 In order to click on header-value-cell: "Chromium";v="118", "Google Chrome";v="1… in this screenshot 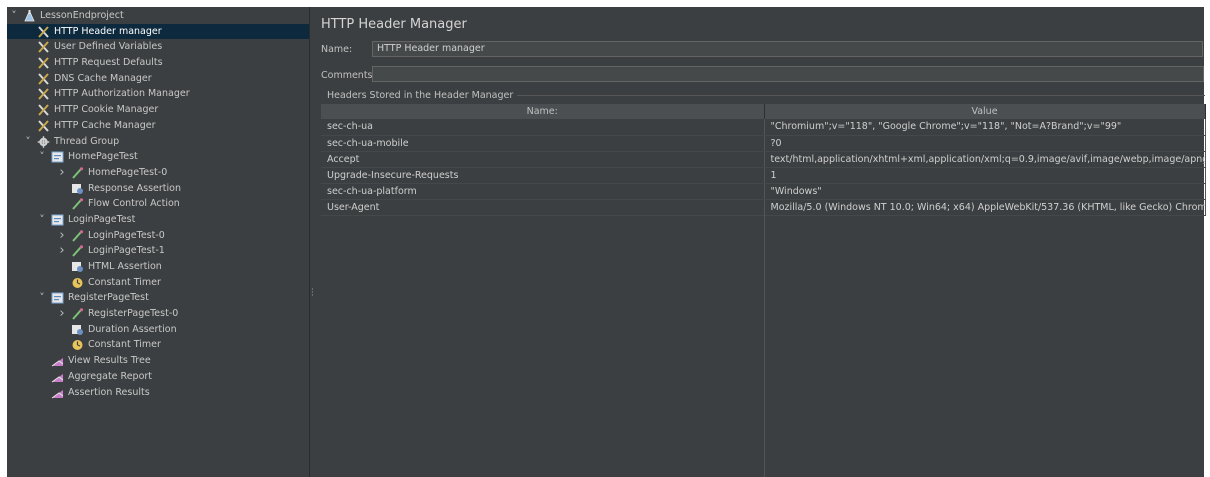, I will do `click(985, 127)`.